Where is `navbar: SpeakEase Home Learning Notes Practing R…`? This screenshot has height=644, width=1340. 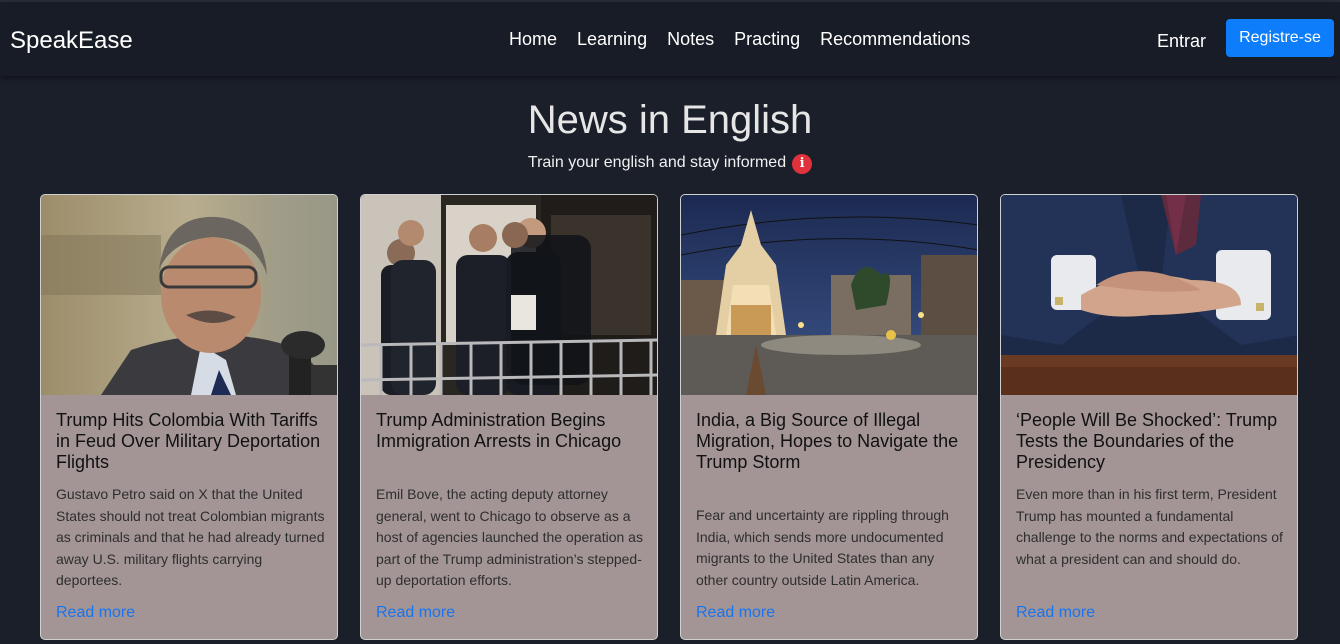
navbar: SpeakEase Home Learning Notes Practing R… is located at coordinates (670, 39).